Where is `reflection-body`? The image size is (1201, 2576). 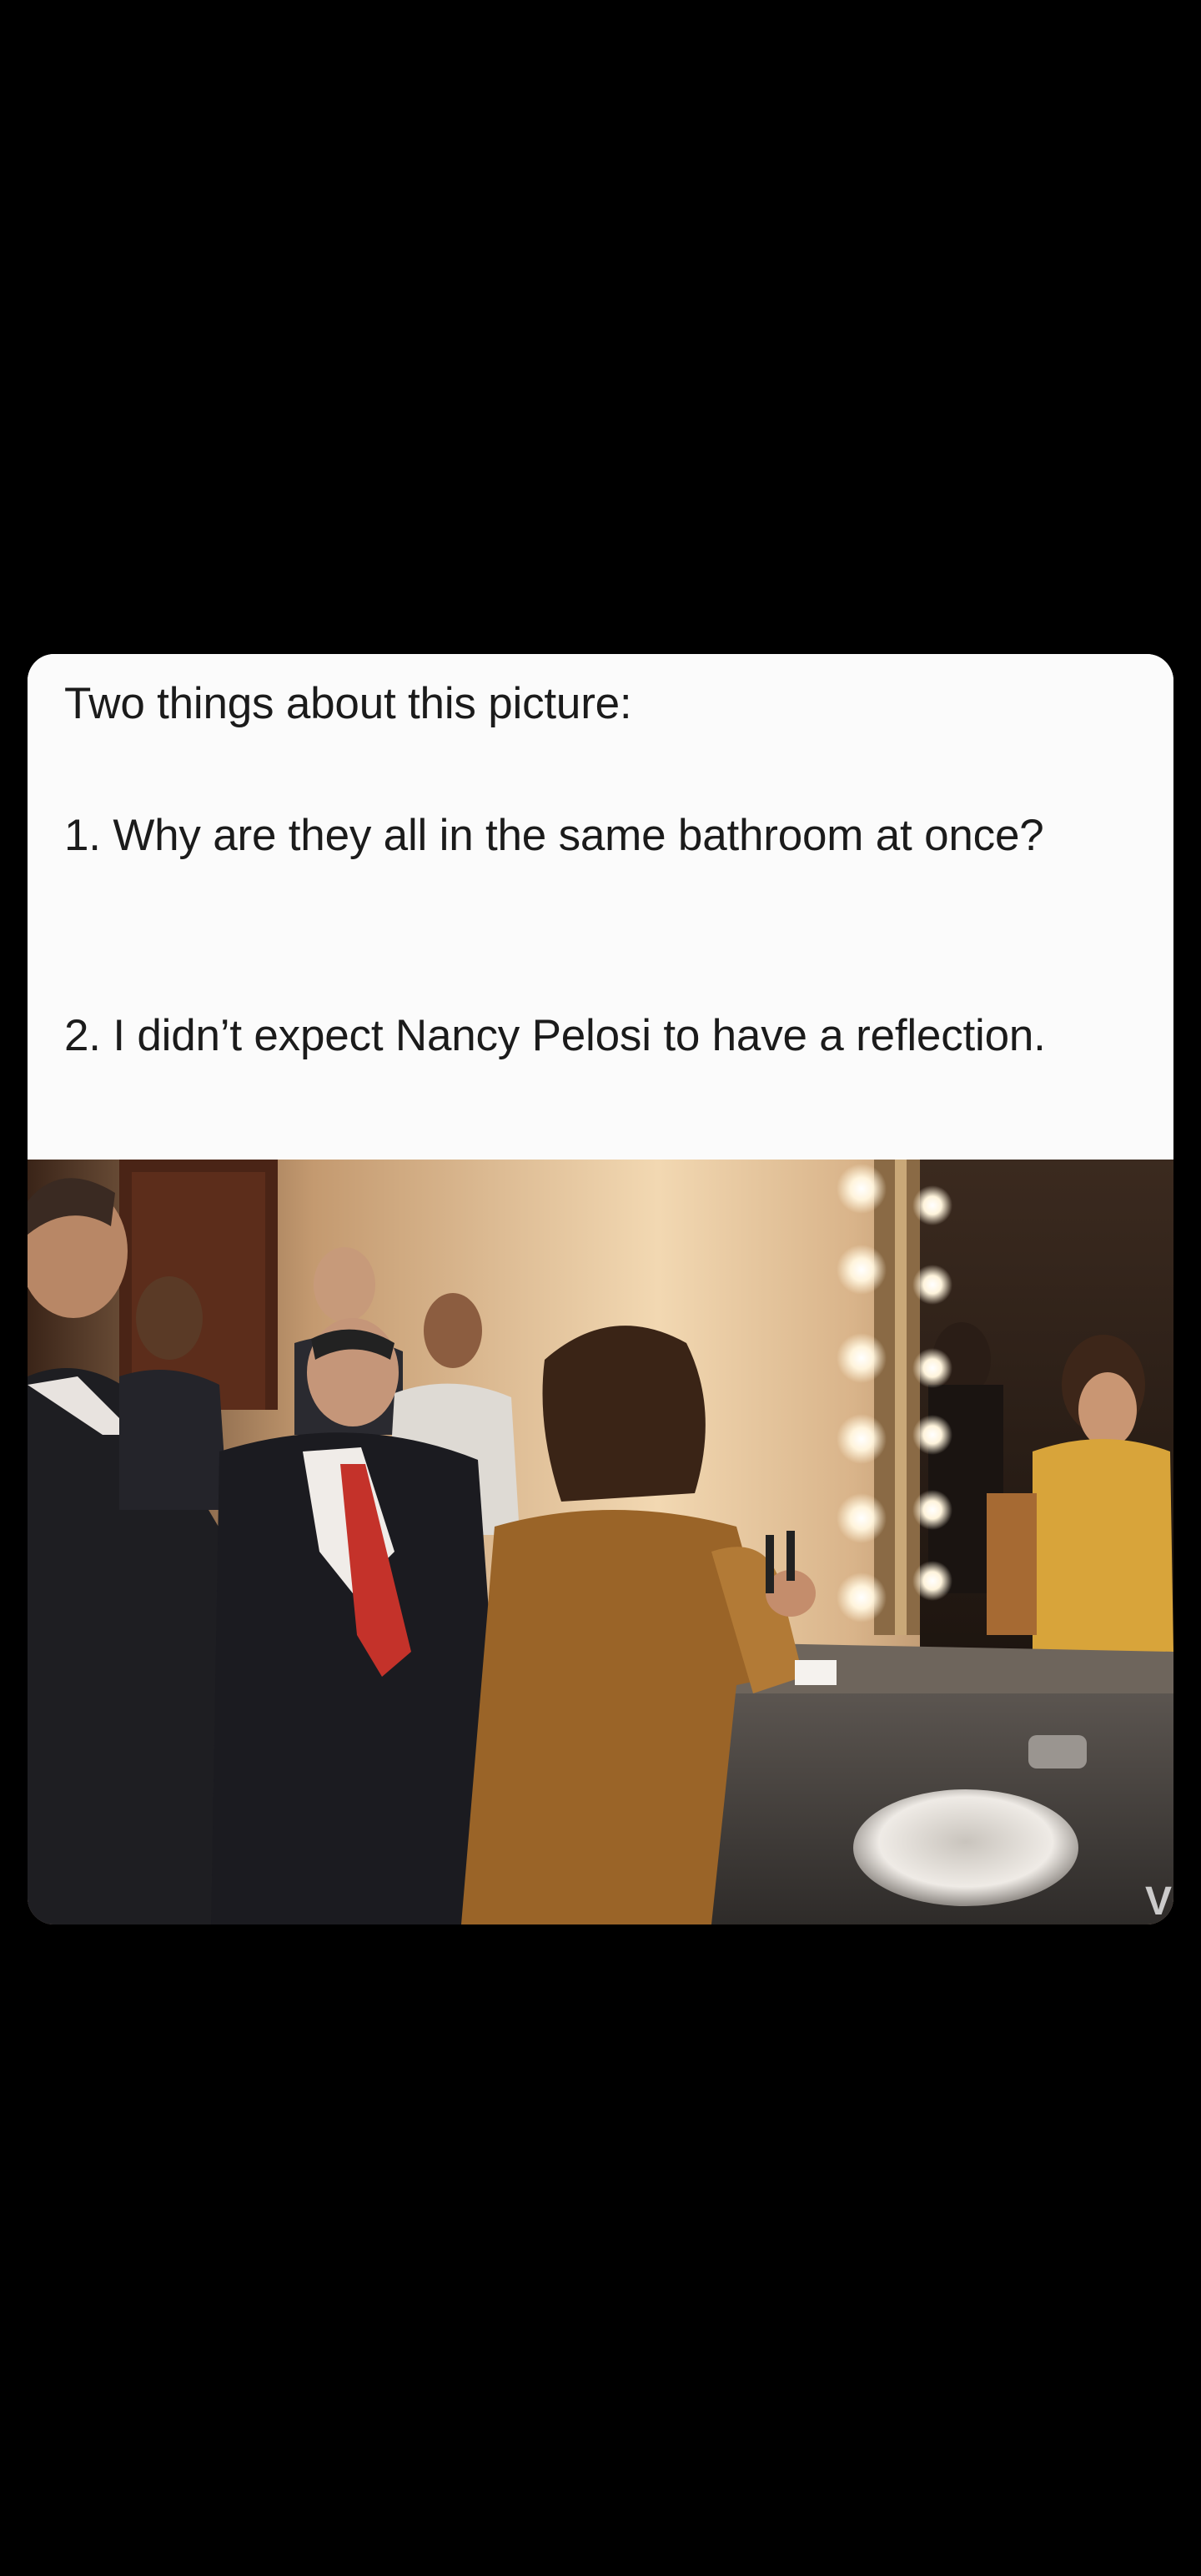
reflection-body is located at coordinates (1103, 1545).